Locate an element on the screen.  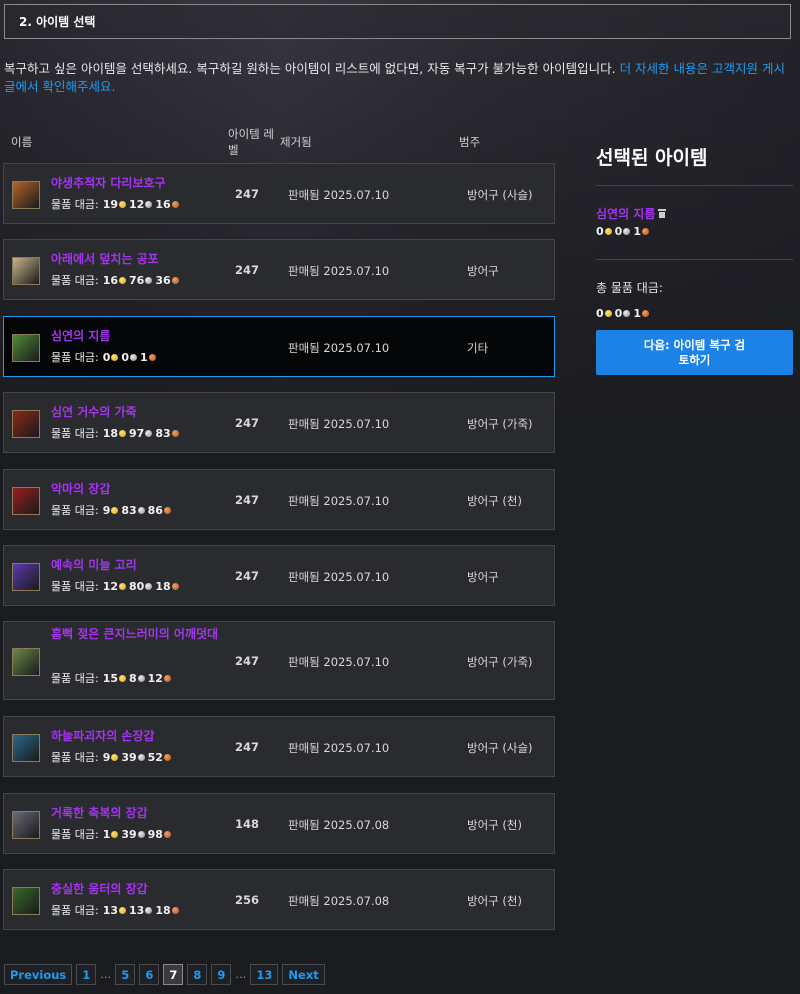
item-cost: 물품 대금: 19 12 16 is located at coordinates (116, 204).